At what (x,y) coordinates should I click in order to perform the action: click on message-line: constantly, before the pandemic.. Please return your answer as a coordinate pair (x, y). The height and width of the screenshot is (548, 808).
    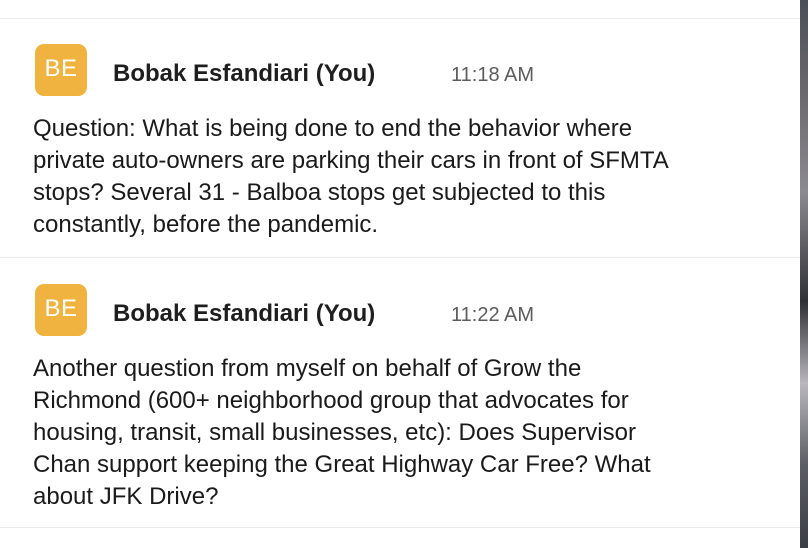
    Looking at the image, I should click on (206, 224).